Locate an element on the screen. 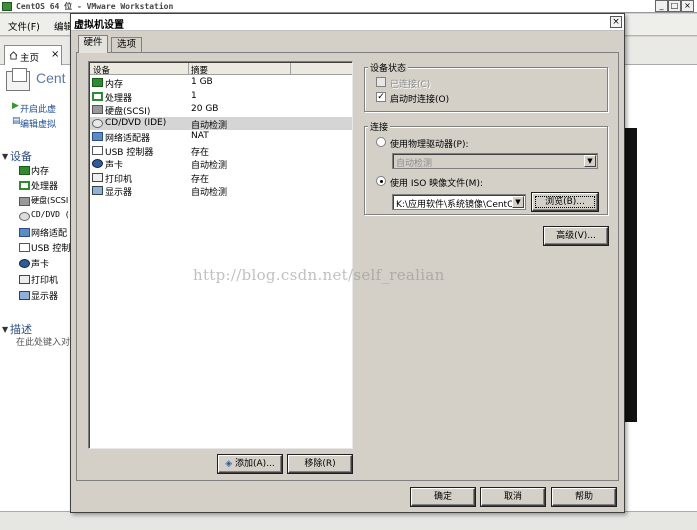 Image resolution: width=697 pixels, height=530 pixels. main-window-titlebar: CentOS 64 位 - VMware Workstation _ □ × is located at coordinates (348, 6).